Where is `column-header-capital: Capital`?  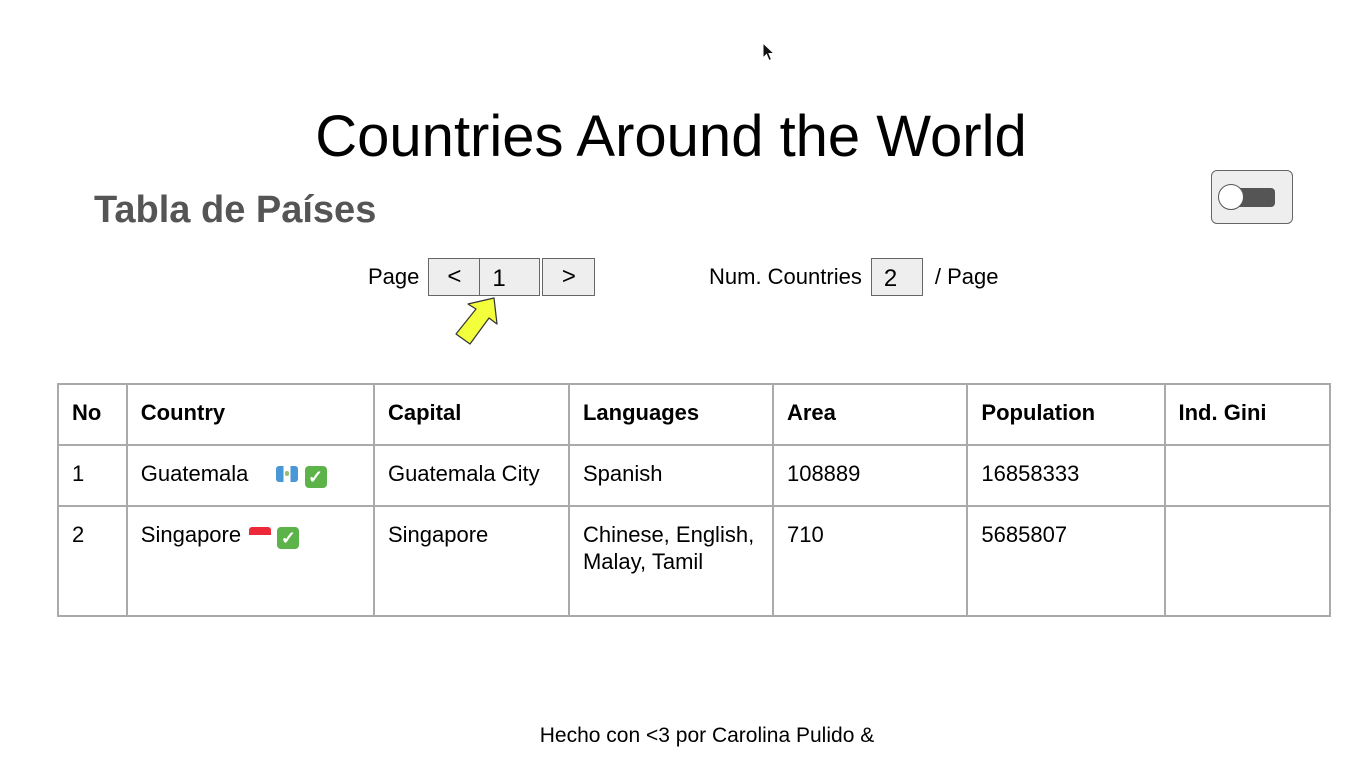
column-header-capital: Capital is located at coordinates (471, 414).